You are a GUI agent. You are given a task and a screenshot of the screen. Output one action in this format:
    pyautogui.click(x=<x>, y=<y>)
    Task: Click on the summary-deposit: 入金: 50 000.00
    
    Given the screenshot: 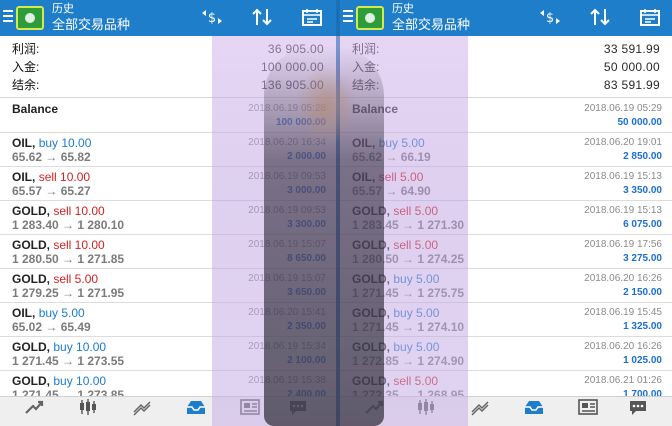 What is the action you would take?
    pyautogui.click(x=506, y=67)
    